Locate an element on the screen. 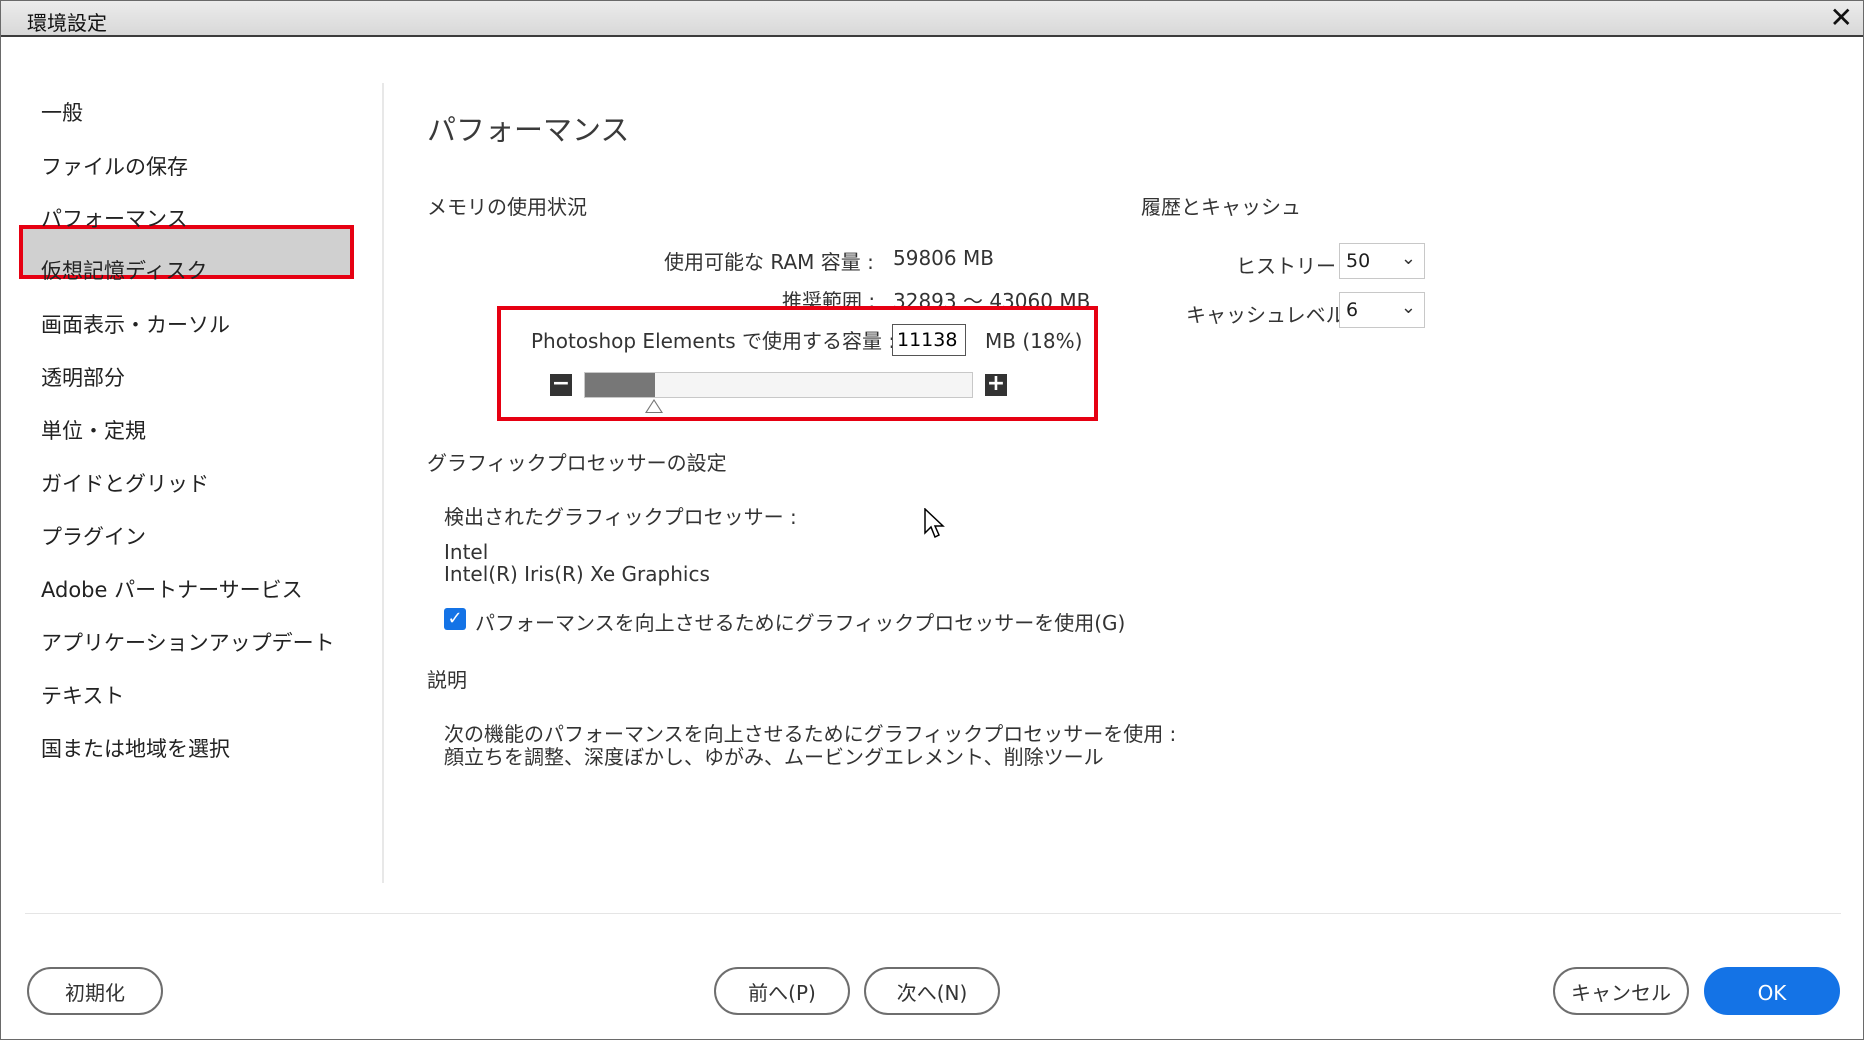 This screenshot has height=1040, width=1864. history-section-title: 履歴とキャッシュ is located at coordinates (1221, 207).